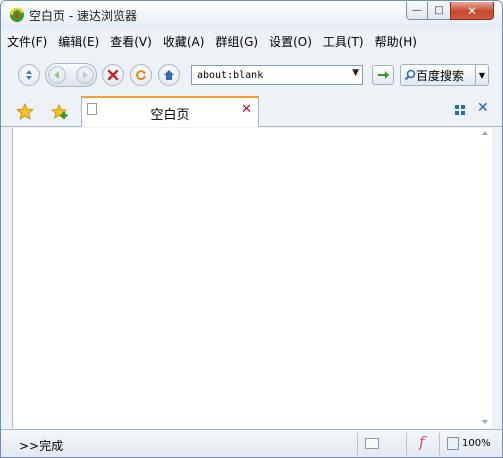  I want to click on search-button: 百度搜索, so click(438, 75).